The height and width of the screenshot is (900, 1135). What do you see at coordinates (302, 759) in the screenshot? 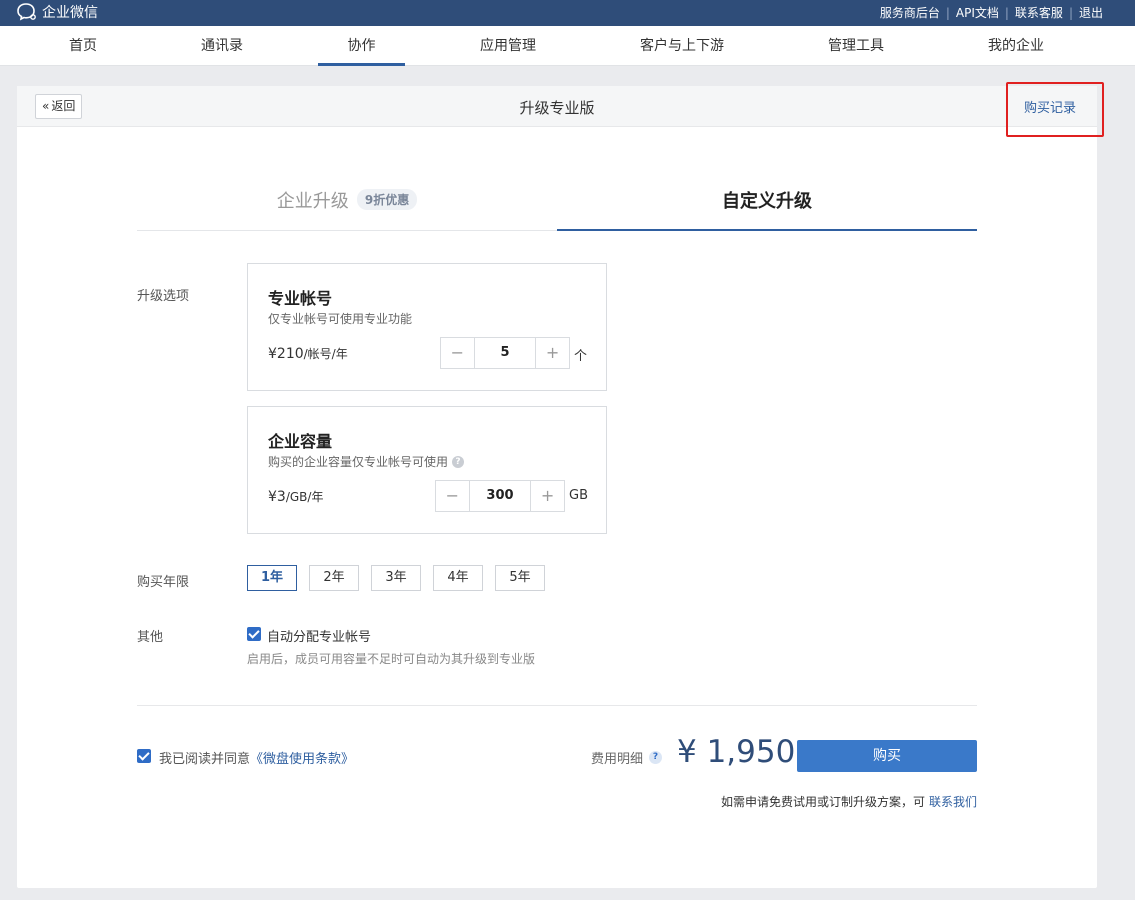
I see `terms-link: 《微盘使用条款》` at bounding box center [302, 759].